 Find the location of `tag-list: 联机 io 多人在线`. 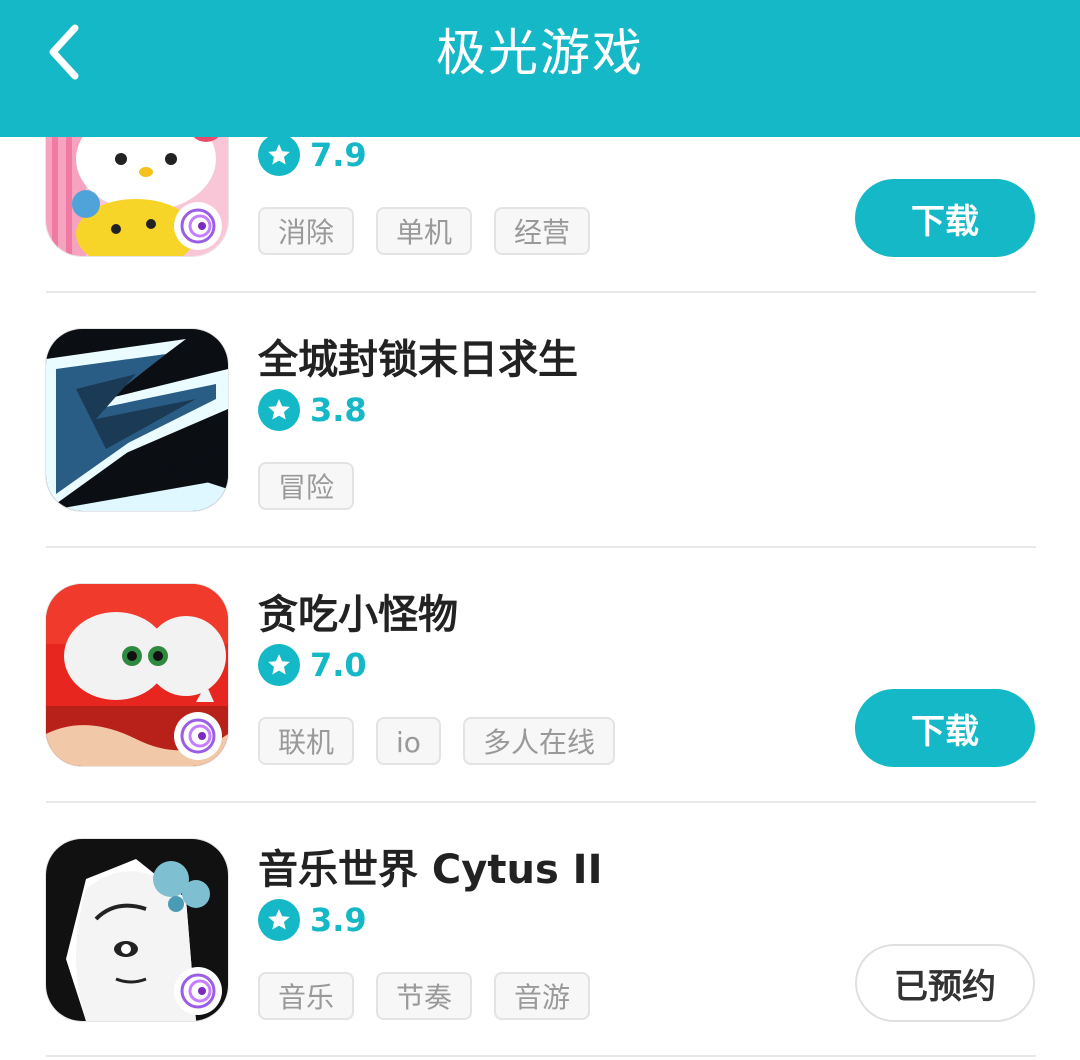

tag-list: 联机 io 多人在线 is located at coordinates (436, 741).